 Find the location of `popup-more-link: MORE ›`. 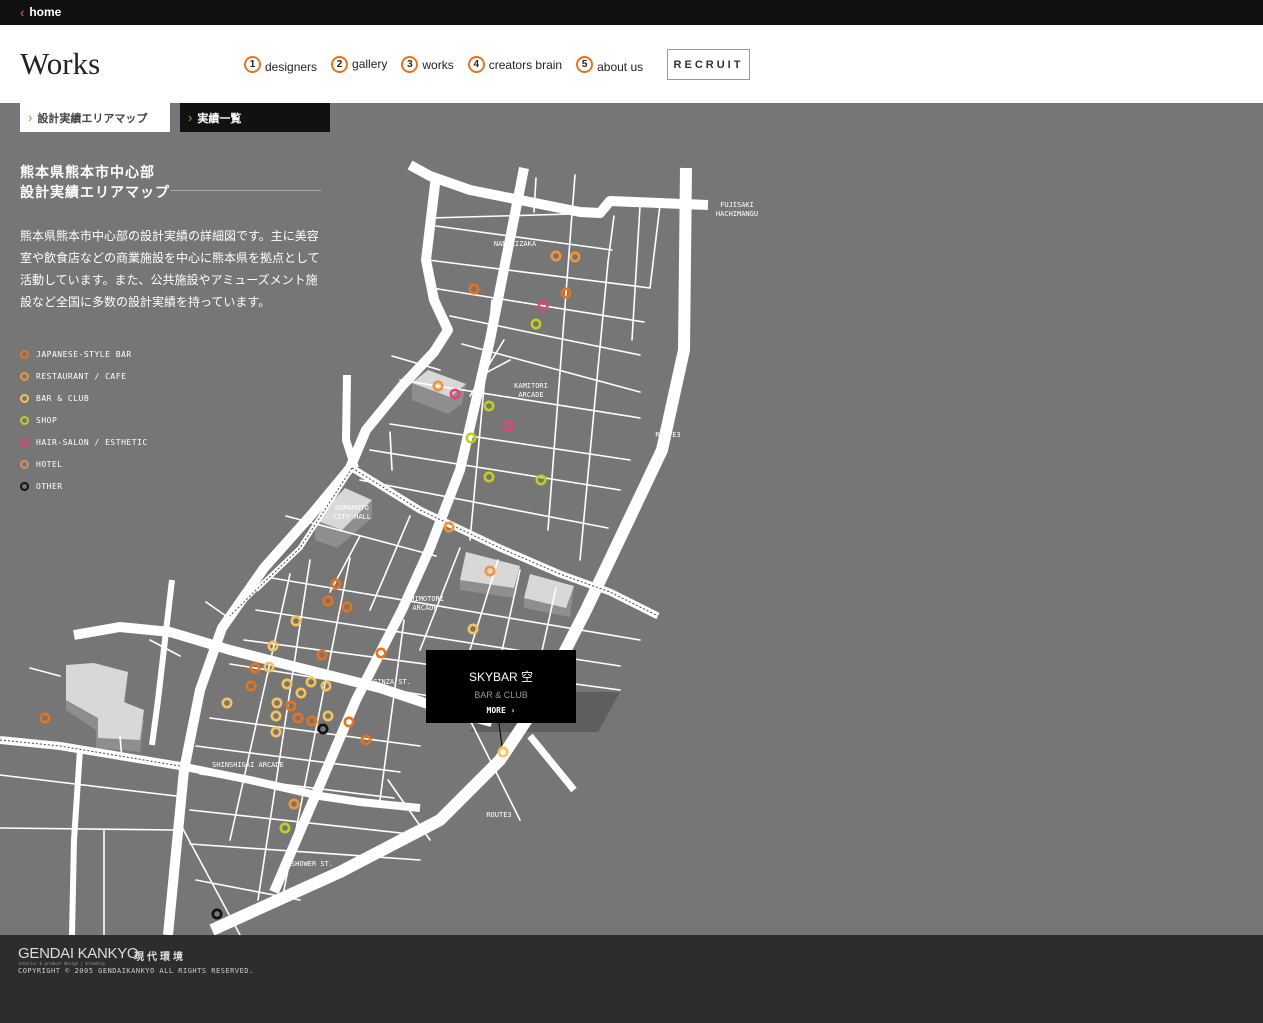

popup-more-link: MORE › is located at coordinates (501, 710).